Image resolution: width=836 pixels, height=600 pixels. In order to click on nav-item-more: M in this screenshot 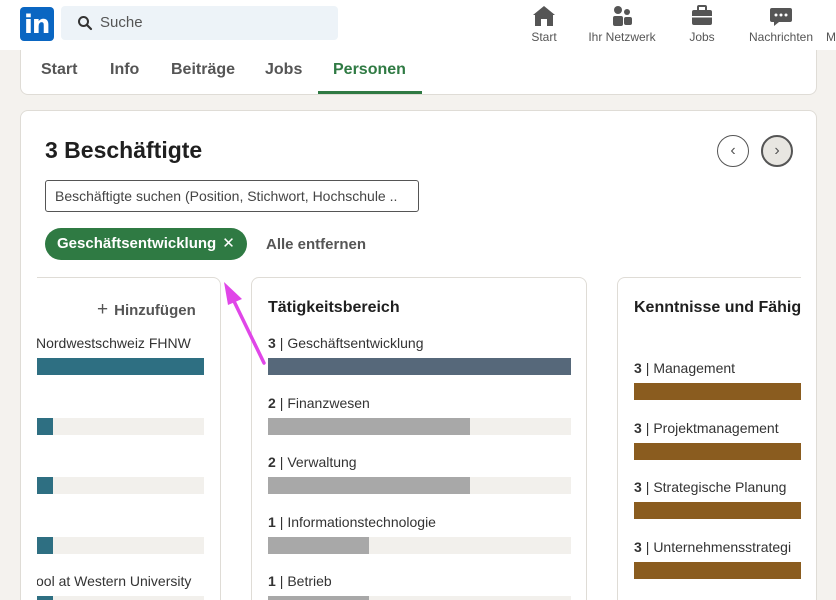, I will do `click(830, 37)`.